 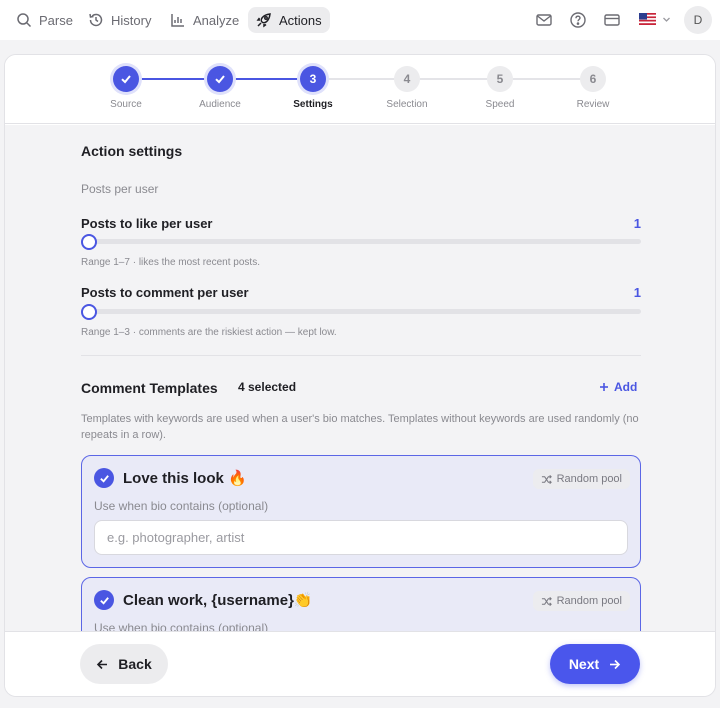 I want to click on avatar: D, so click(x=698, y=20).